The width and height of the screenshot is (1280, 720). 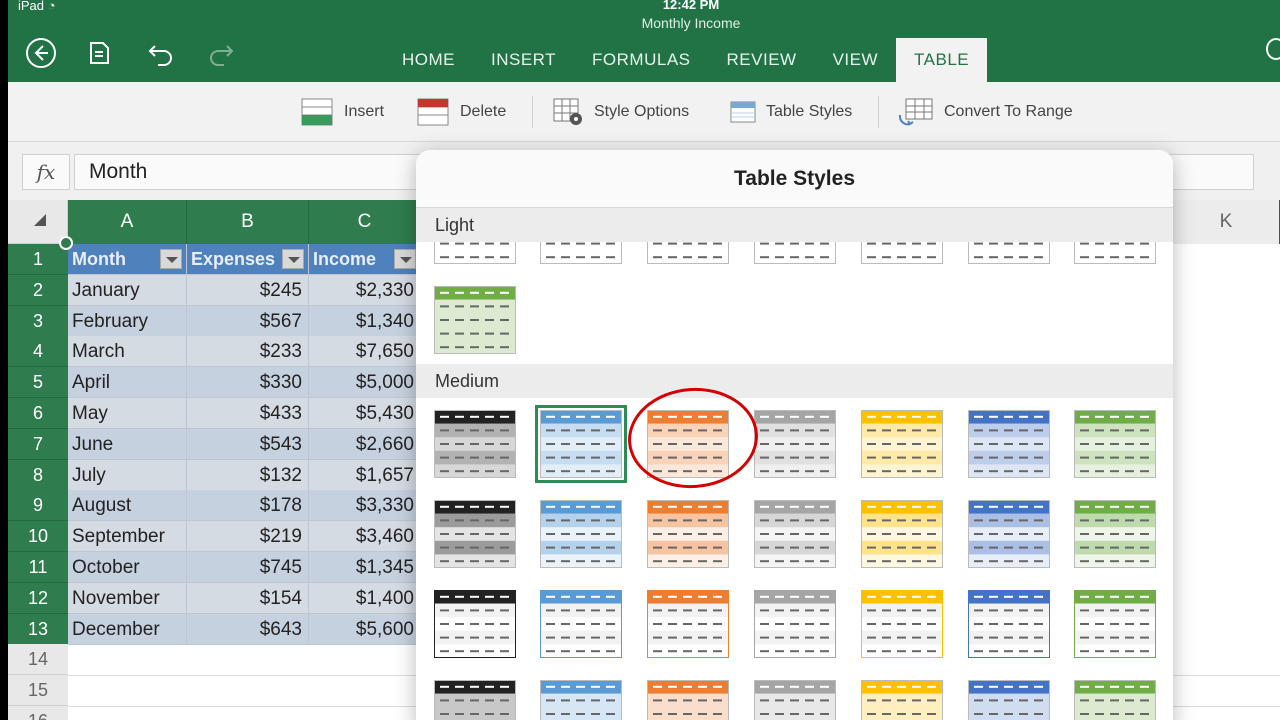 What do you see at coordinates (985, 112) in the screenshot?
I see `convert-to-range-button: Convert To Range` at bounding box center [985, 112].